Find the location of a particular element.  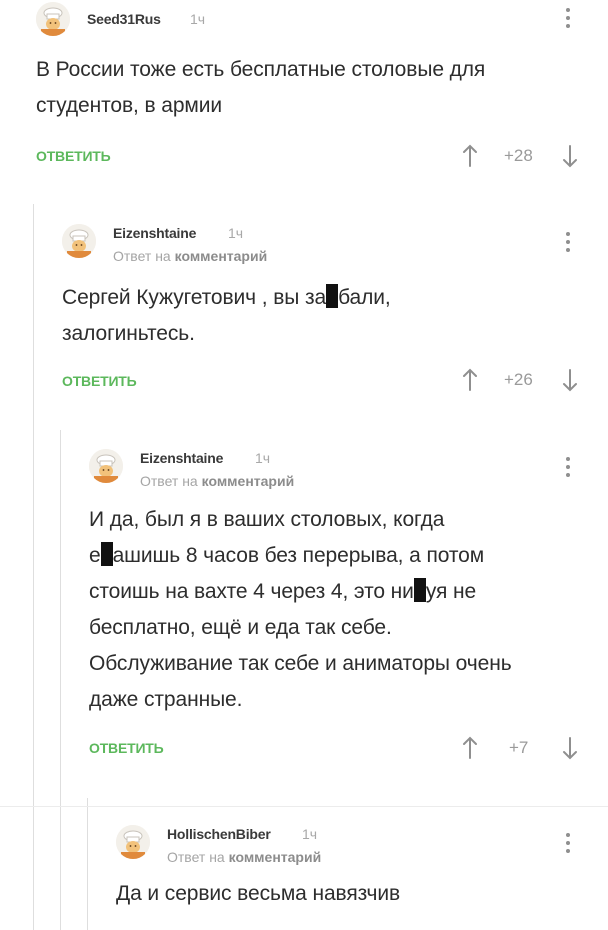

text-line: стоишь на вахте 4 через 4, это ни уя не is located at coordinates (339, 592).